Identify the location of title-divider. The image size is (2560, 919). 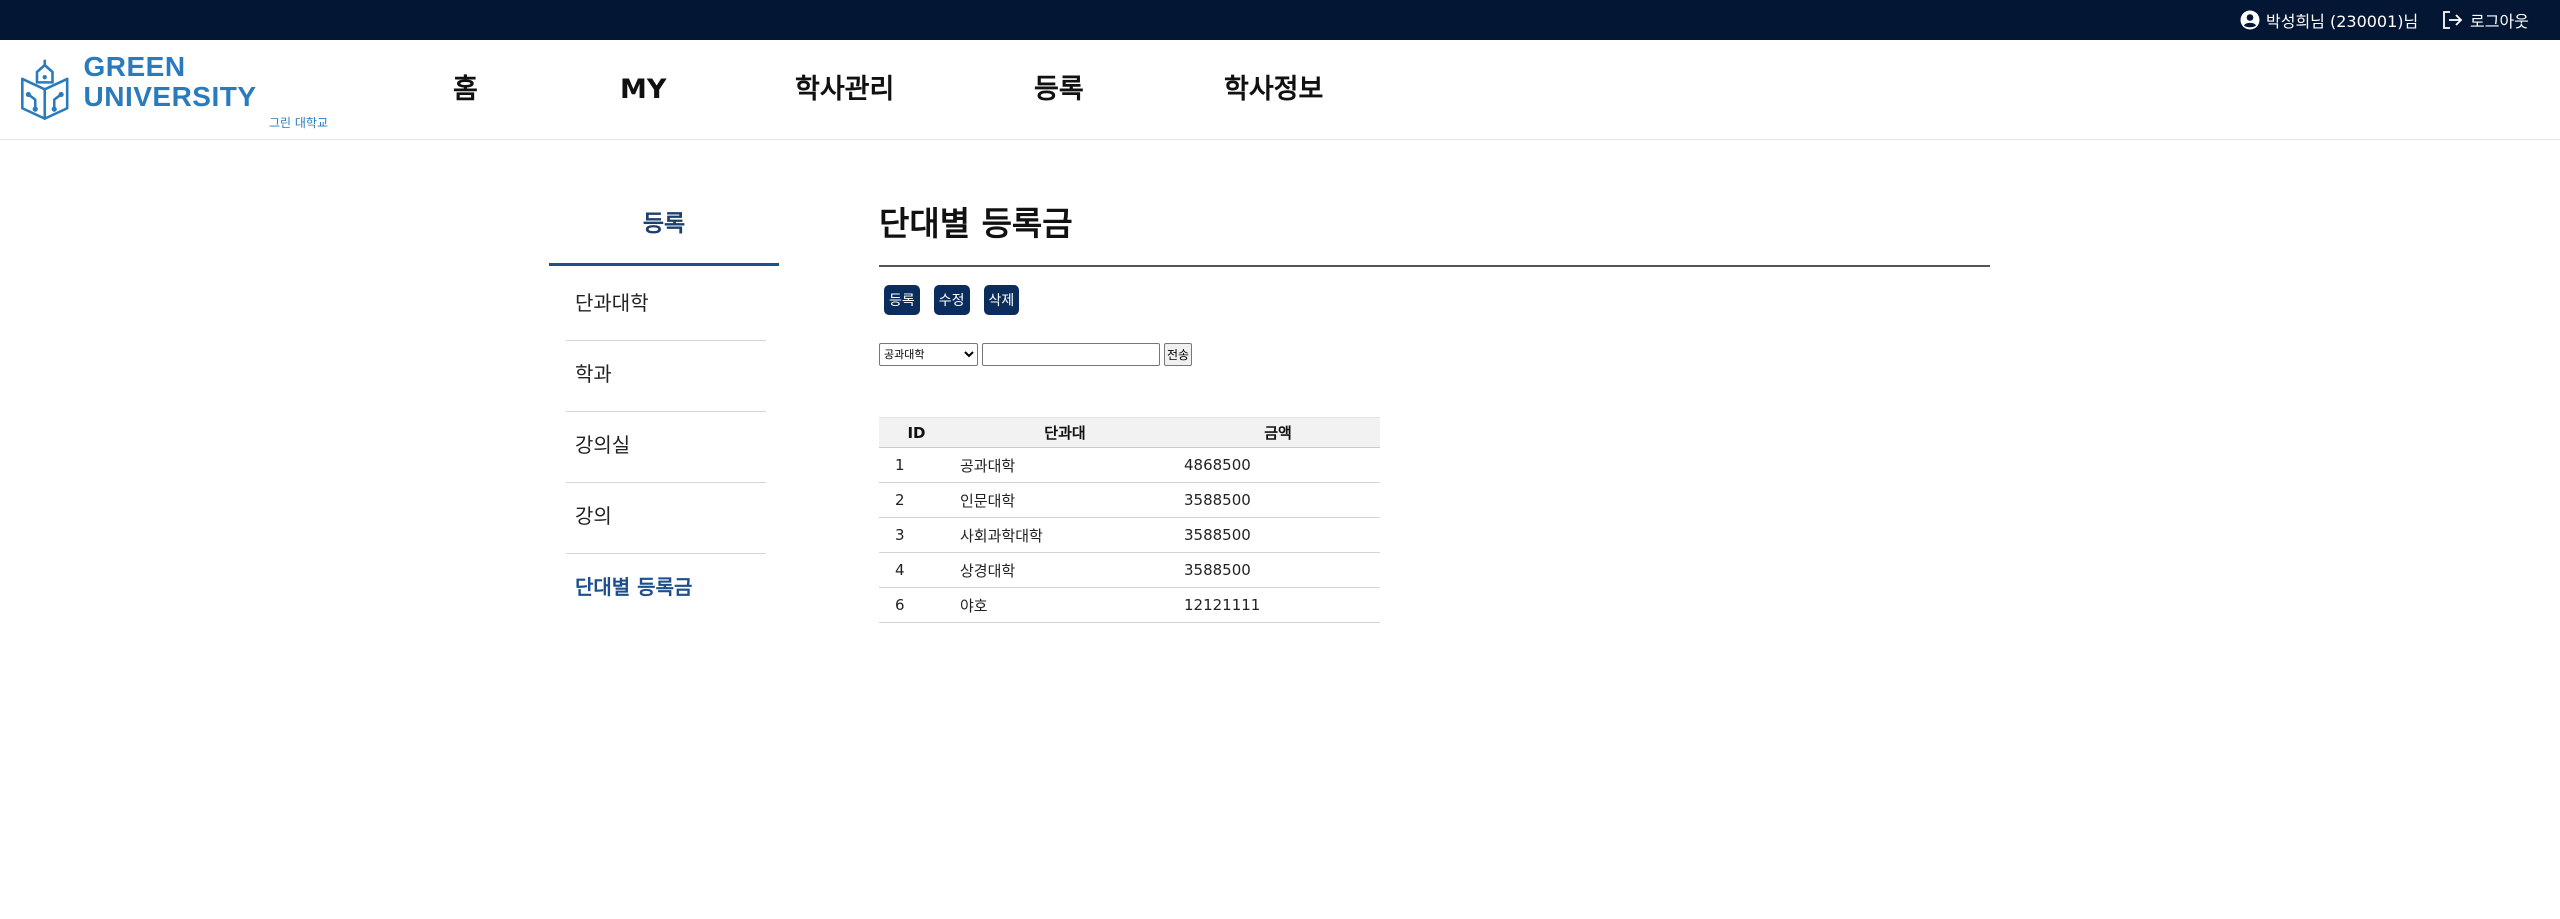
(1434, 266).